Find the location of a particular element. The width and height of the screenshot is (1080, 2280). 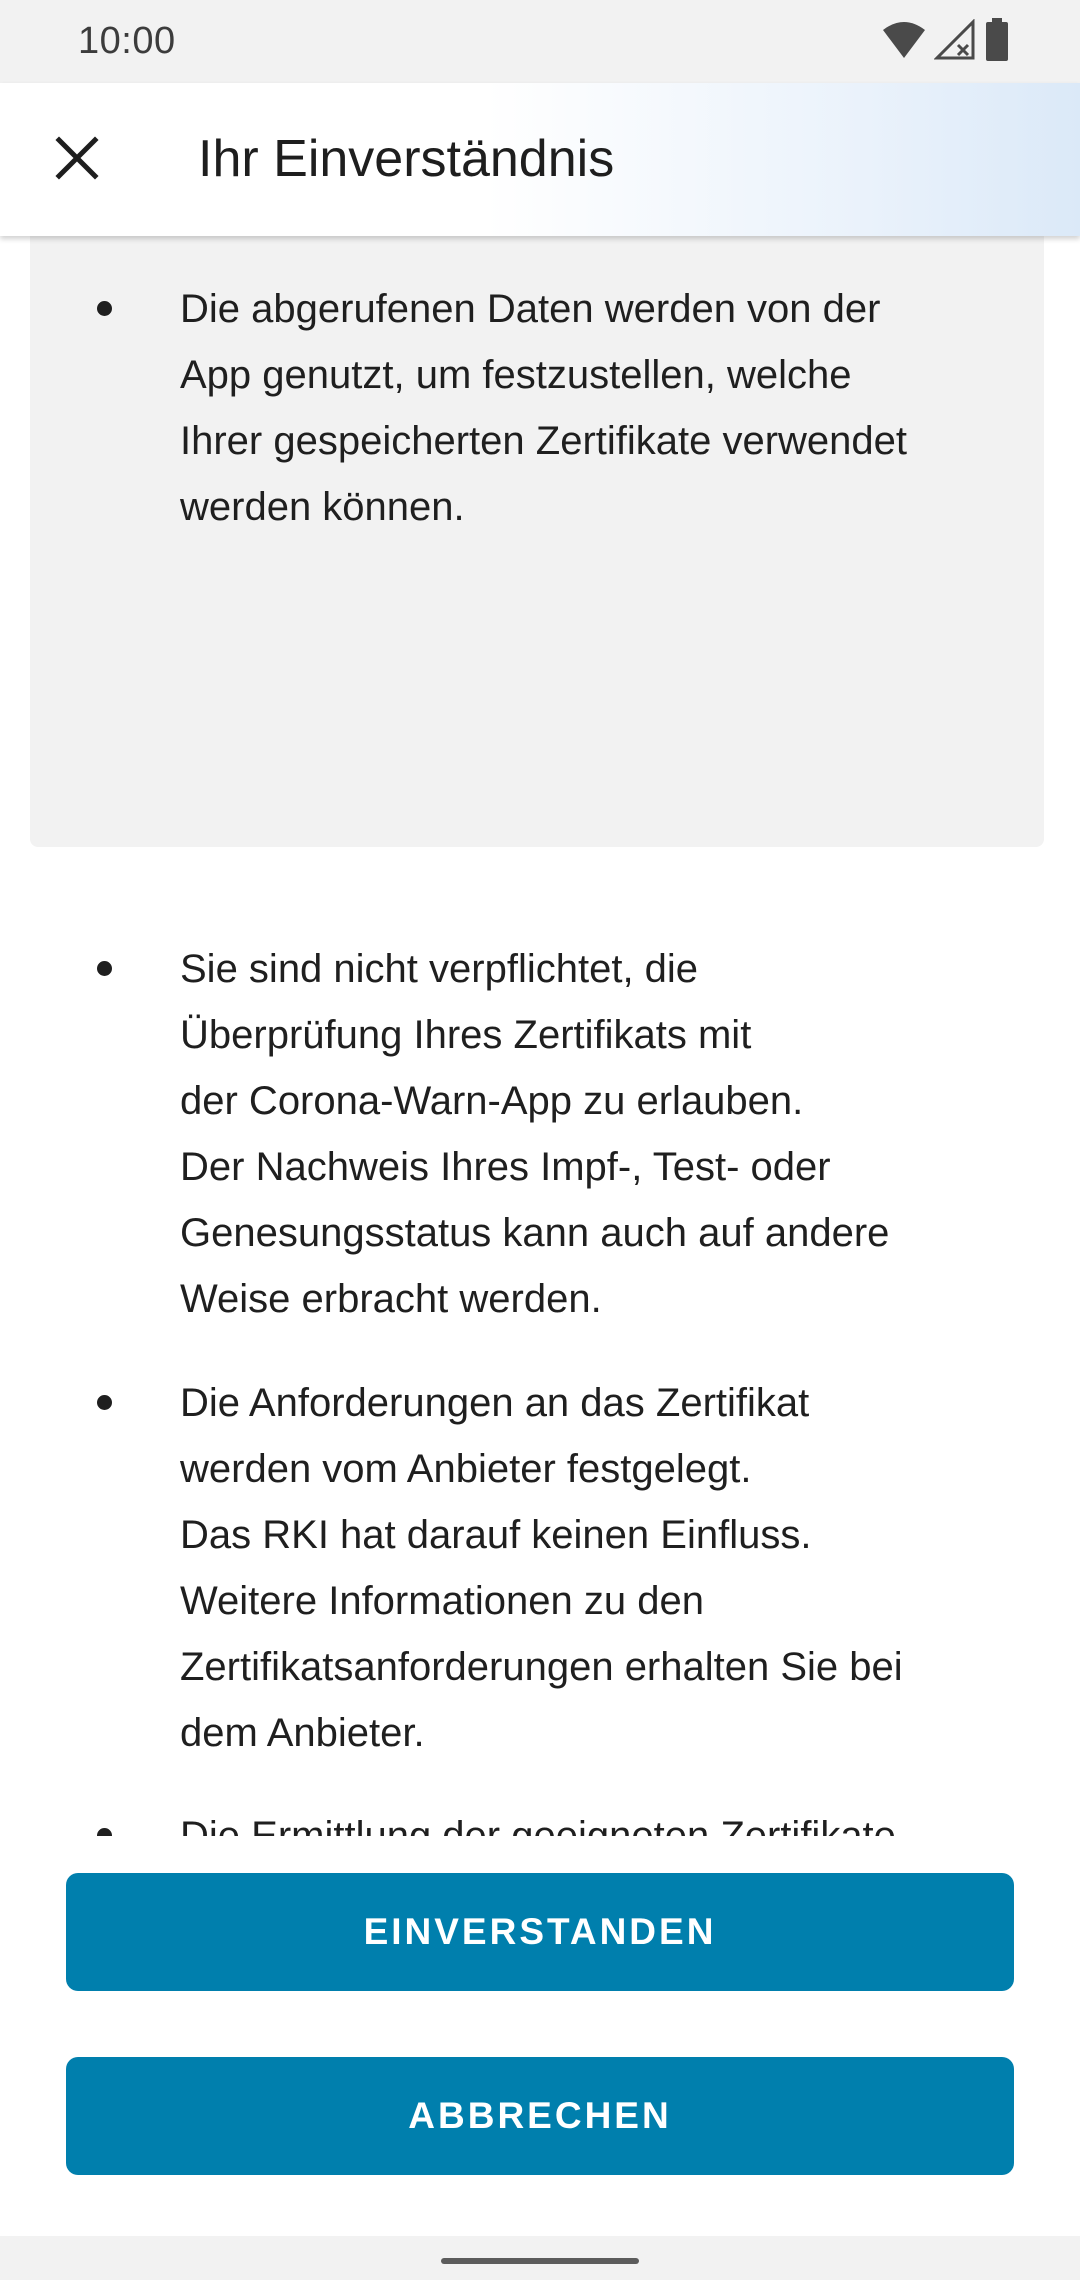

app-bar: Ihr Einverständnis is located at coordinates (540, 159).